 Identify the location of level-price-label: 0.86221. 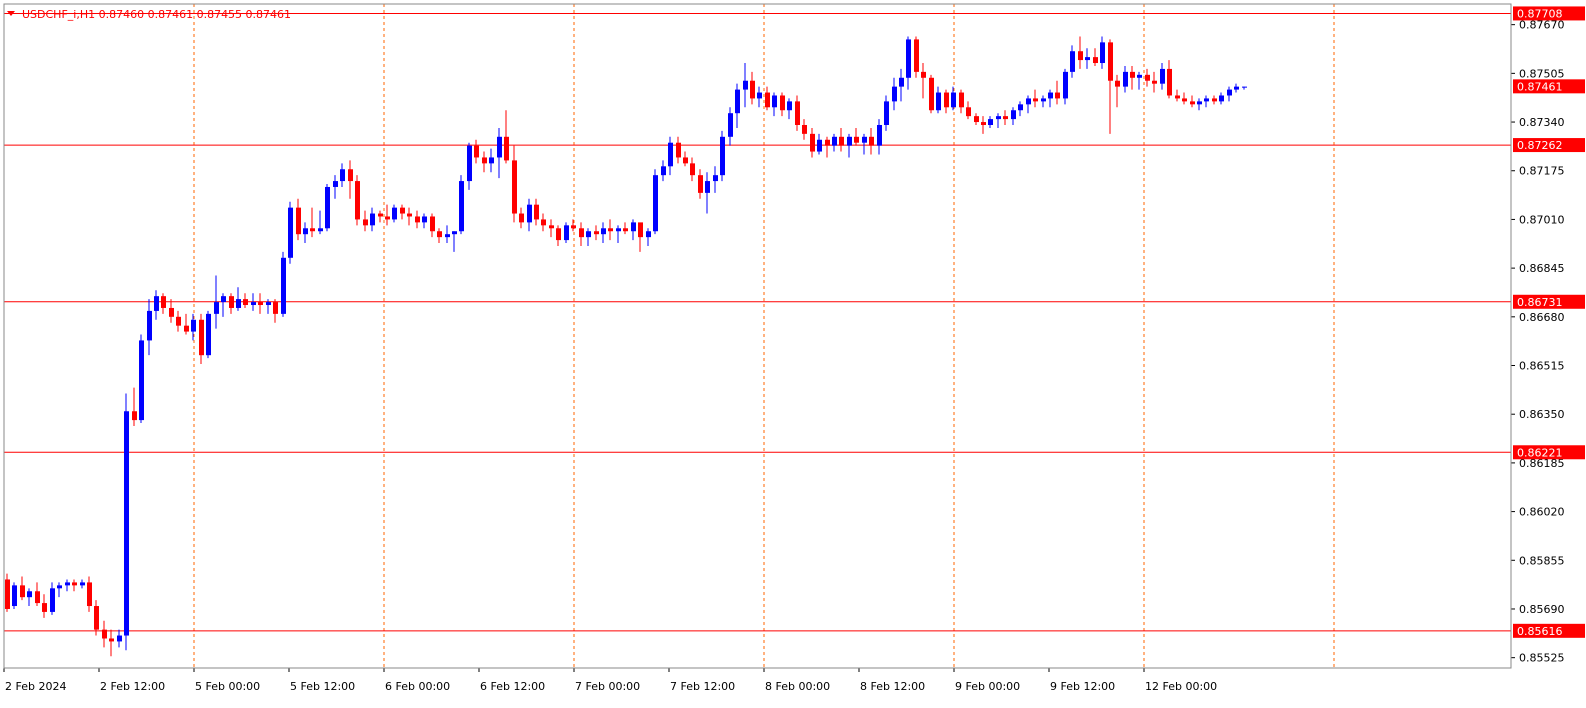
(1540, 452).